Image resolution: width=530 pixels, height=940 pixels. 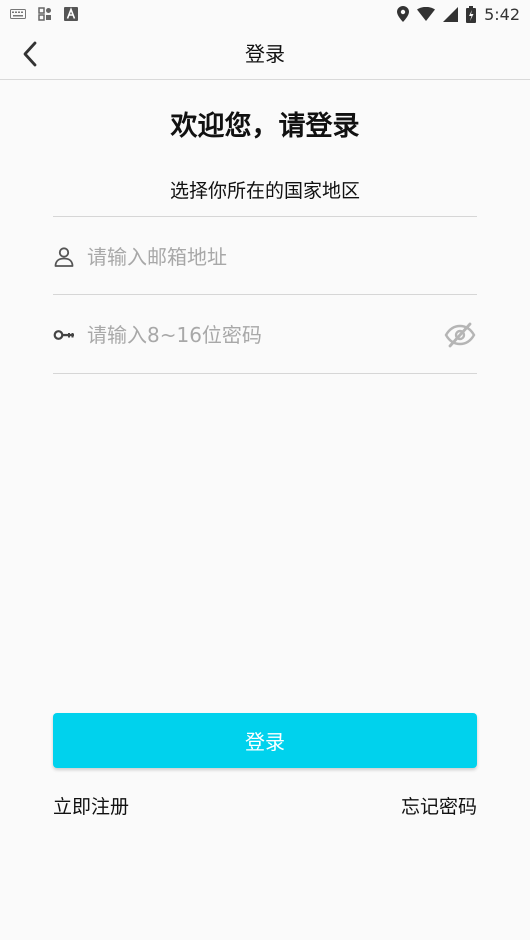 What do you see at coordinates (426, 14) in the screenshot?
I see `wifi-icon` at bounding box center [426, 14].